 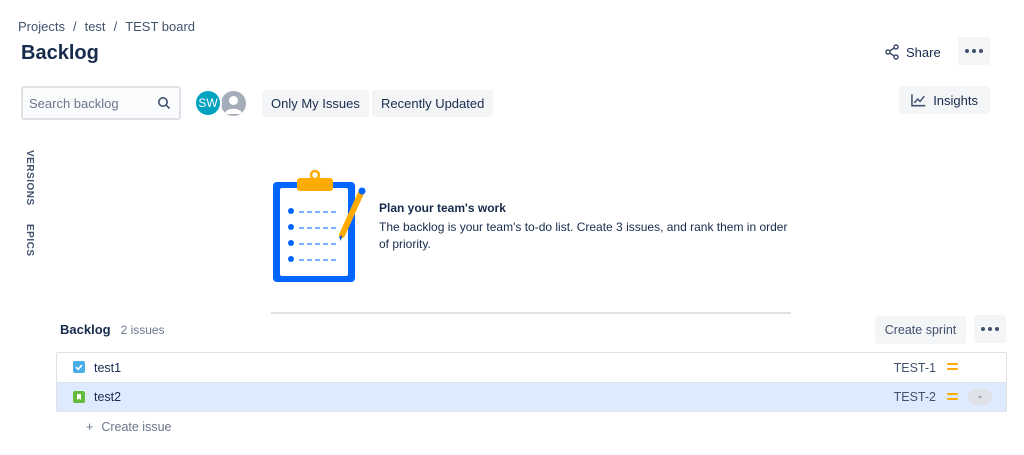 What do you see at coordinates (918, 100) in the screenshot?
I see `chart-line-icon` at bounding box center [918, 100].